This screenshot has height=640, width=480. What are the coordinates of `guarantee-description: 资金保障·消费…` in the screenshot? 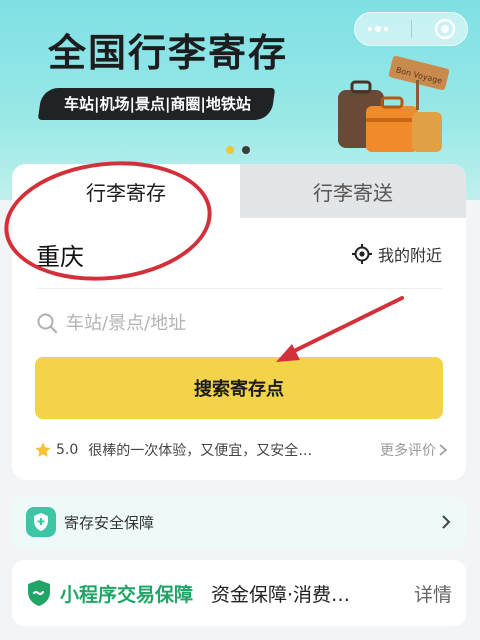 It's located at (281, 594).